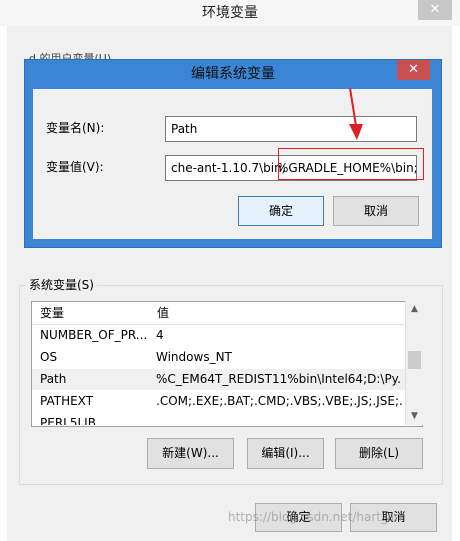  What do you see at coordinates (94, 313) in the screenshot?
I see `column-header-variable: 变量` at bounding box center [94, 313].